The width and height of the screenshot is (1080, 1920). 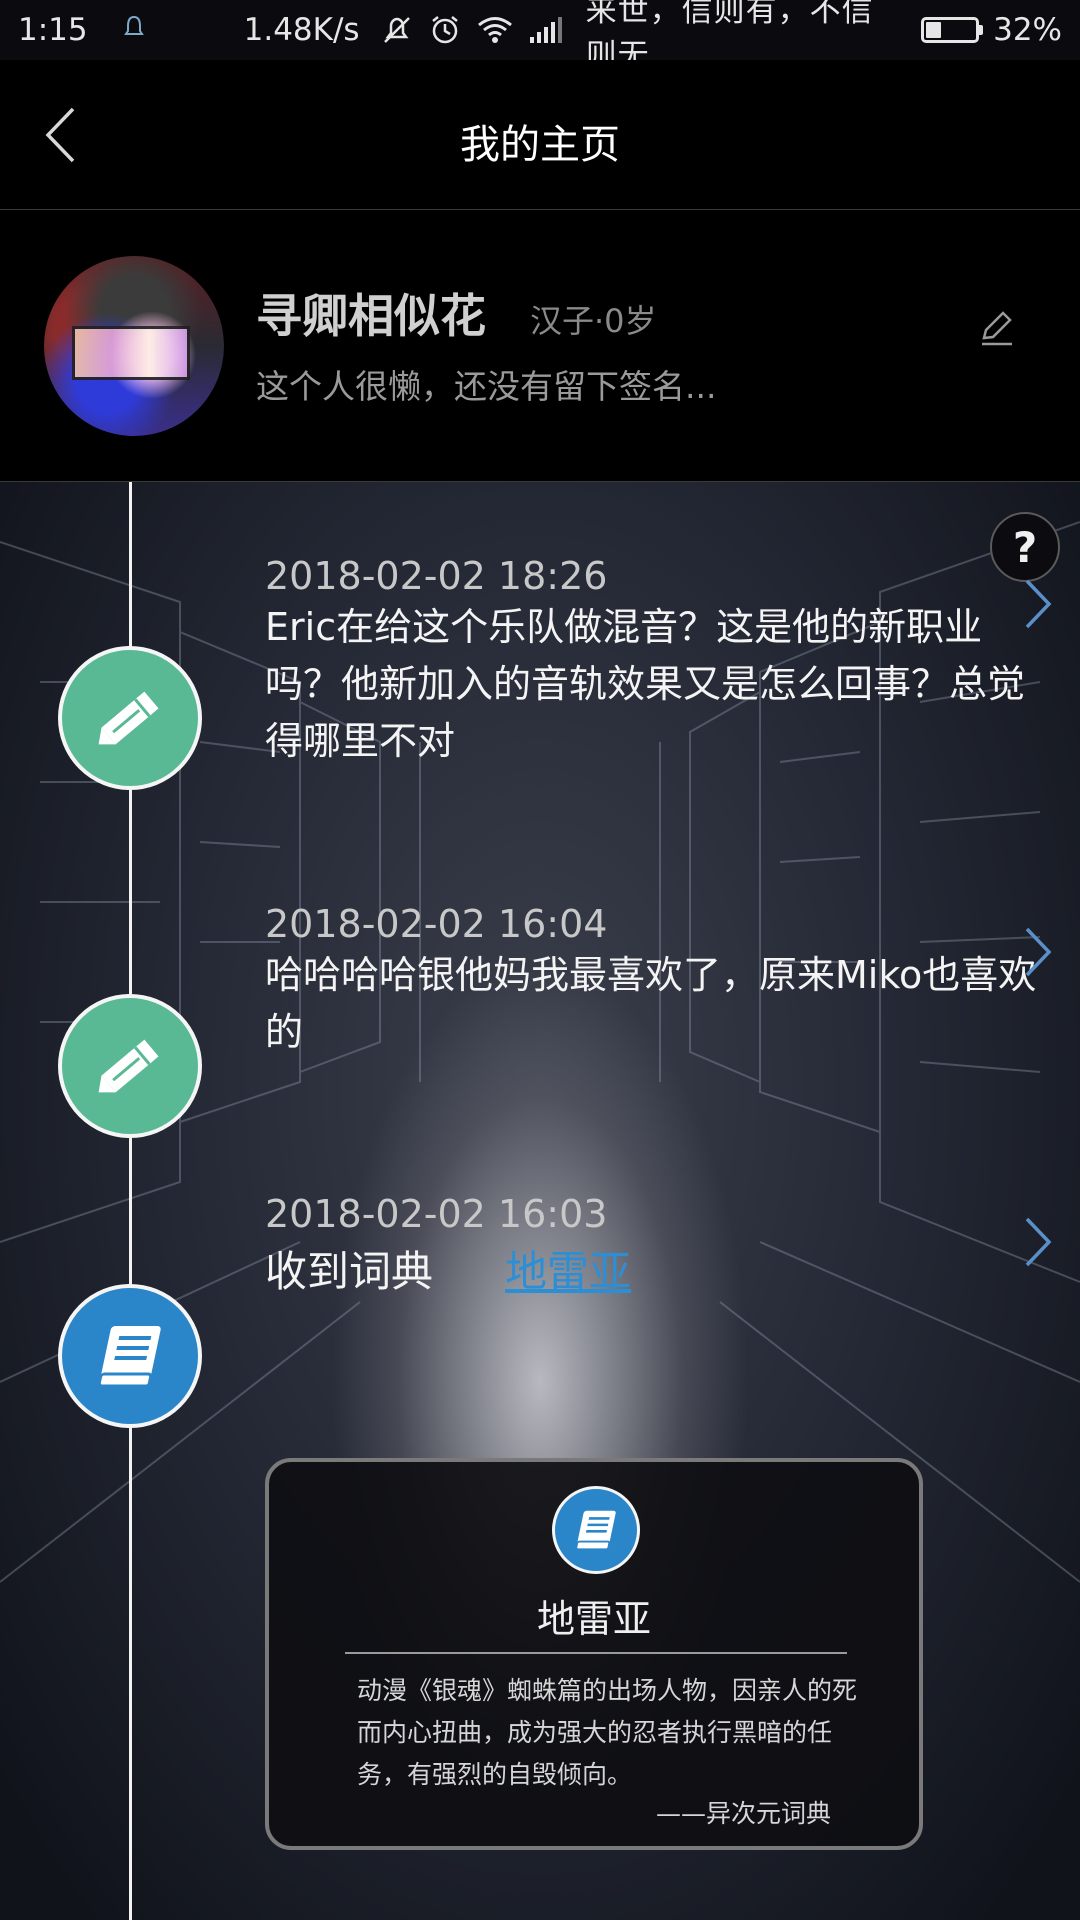 What do you see at coordinates (568, 1268) in the screenshot?
I see `dictionary-term-link: 地雷亚` at bounding box center [568, 1268].